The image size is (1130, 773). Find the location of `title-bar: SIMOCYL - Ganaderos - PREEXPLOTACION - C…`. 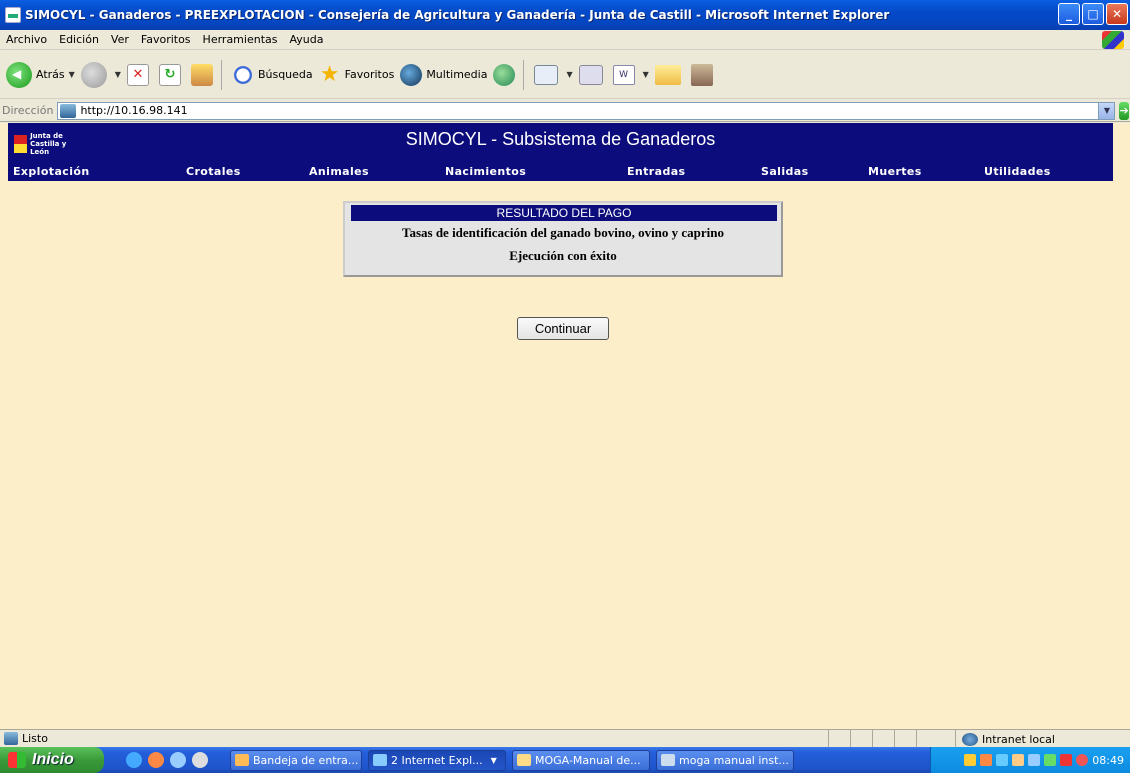

title-bar: SIMOCYL - Ganaderos - PREEXPLOTACION - C… is located at coordinates (565, 15).